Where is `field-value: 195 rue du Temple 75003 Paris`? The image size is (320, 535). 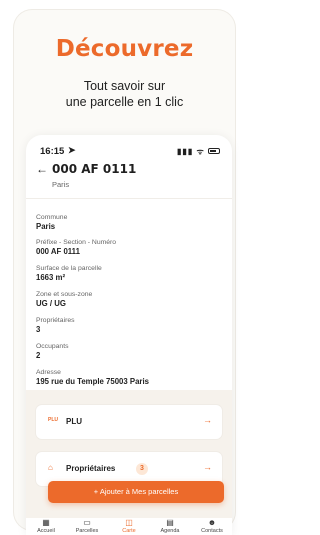 field-value: 195 rue du Temple 75003 Paris is located at coordinates (92, 381).